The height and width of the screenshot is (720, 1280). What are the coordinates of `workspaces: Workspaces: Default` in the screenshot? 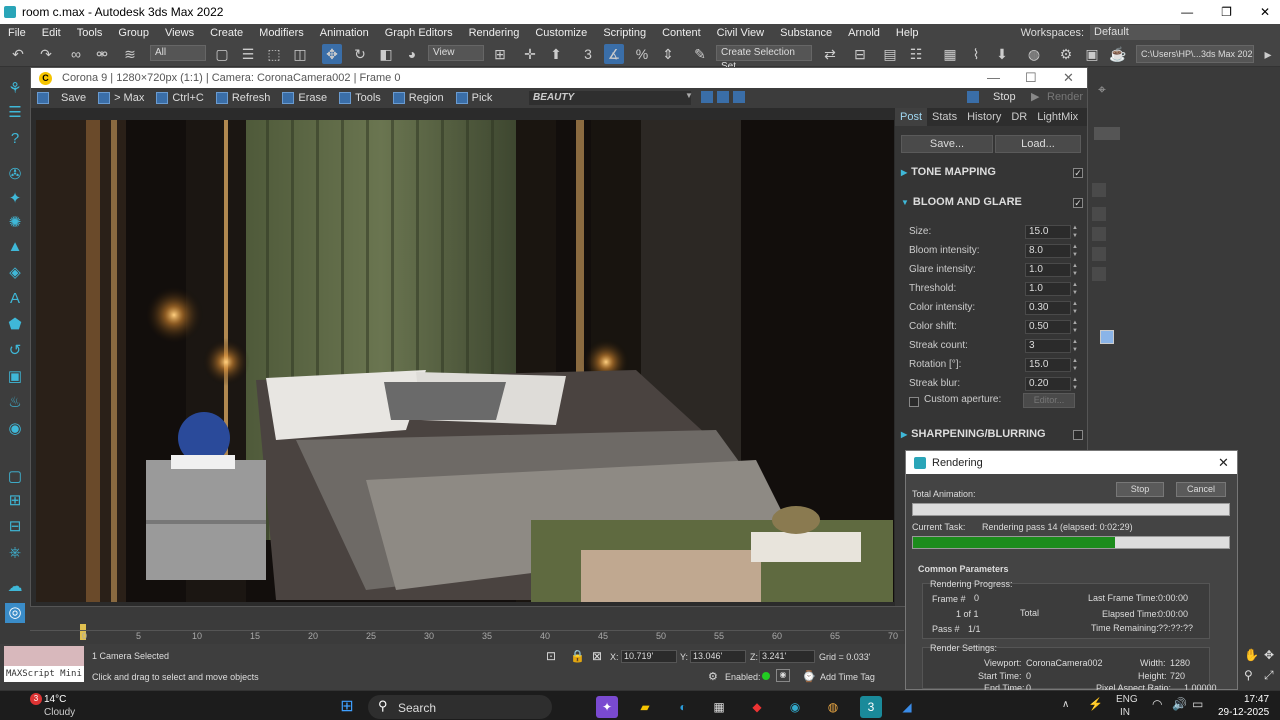 It's located at (1100, 32).